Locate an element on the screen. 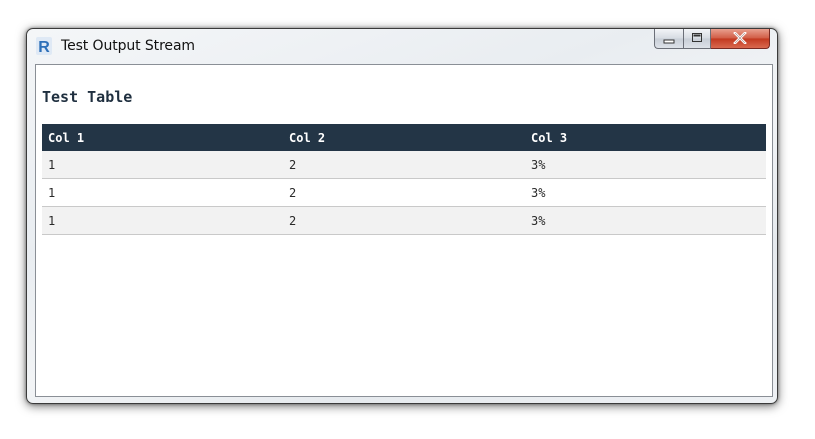 The image size is (815, 439). minimize-icon is located at coordinates (669, 38).